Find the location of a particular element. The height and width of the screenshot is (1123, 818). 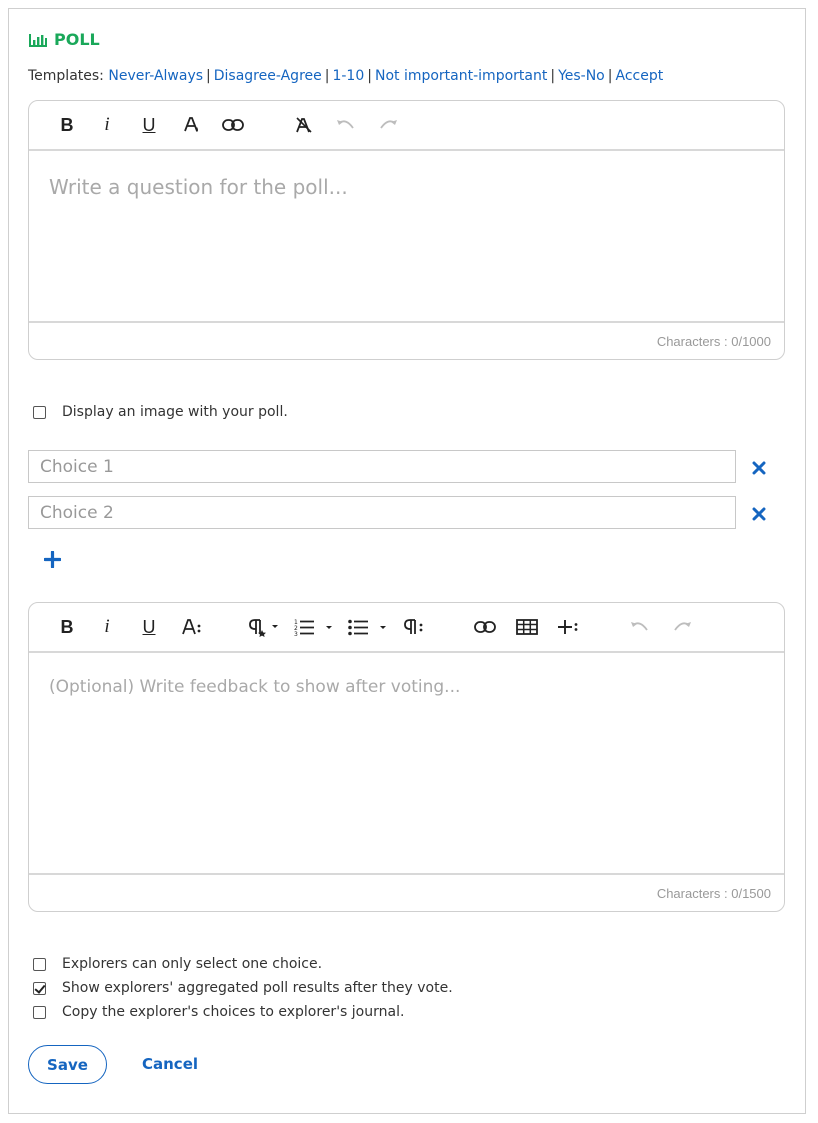

option-show-results-checkbox is located at coordinates (39, 988).